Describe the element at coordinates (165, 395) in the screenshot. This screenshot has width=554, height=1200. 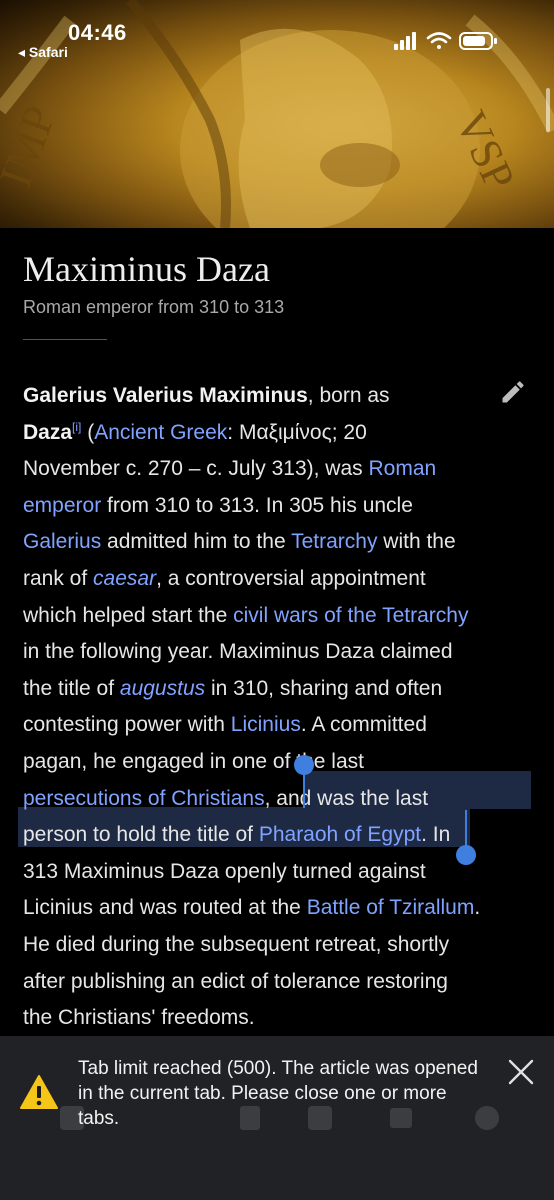
I see `subject-full-name: Galerius Valerius Maximinus` at that location.